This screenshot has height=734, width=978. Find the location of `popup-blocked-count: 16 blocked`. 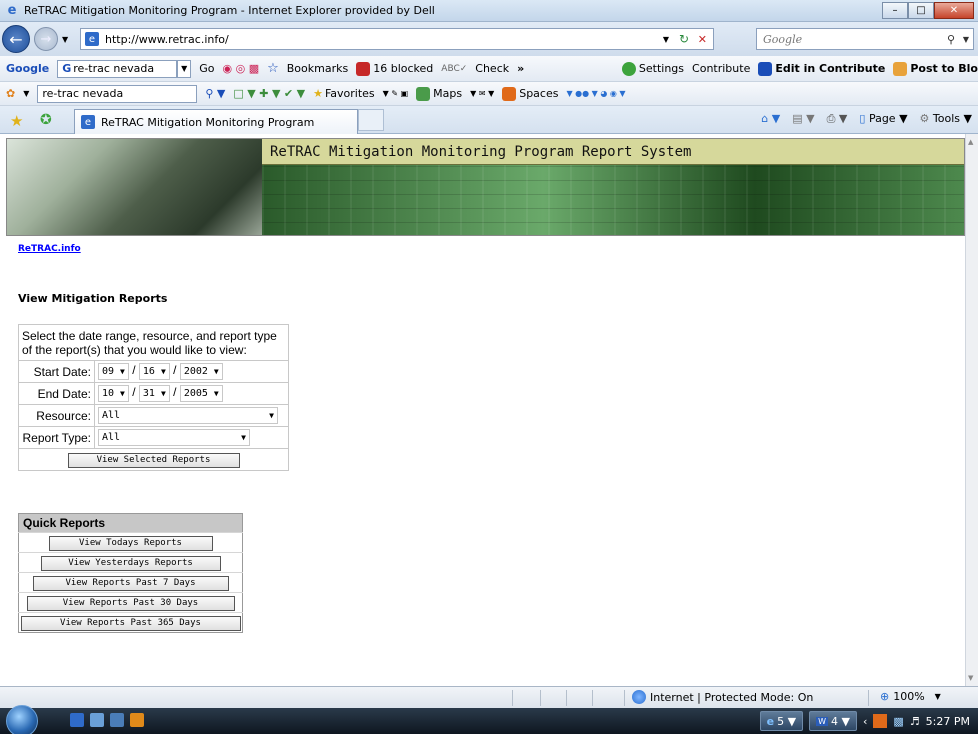

popup-blocked-count: 16 blocked is located at coordinates (403, 68).